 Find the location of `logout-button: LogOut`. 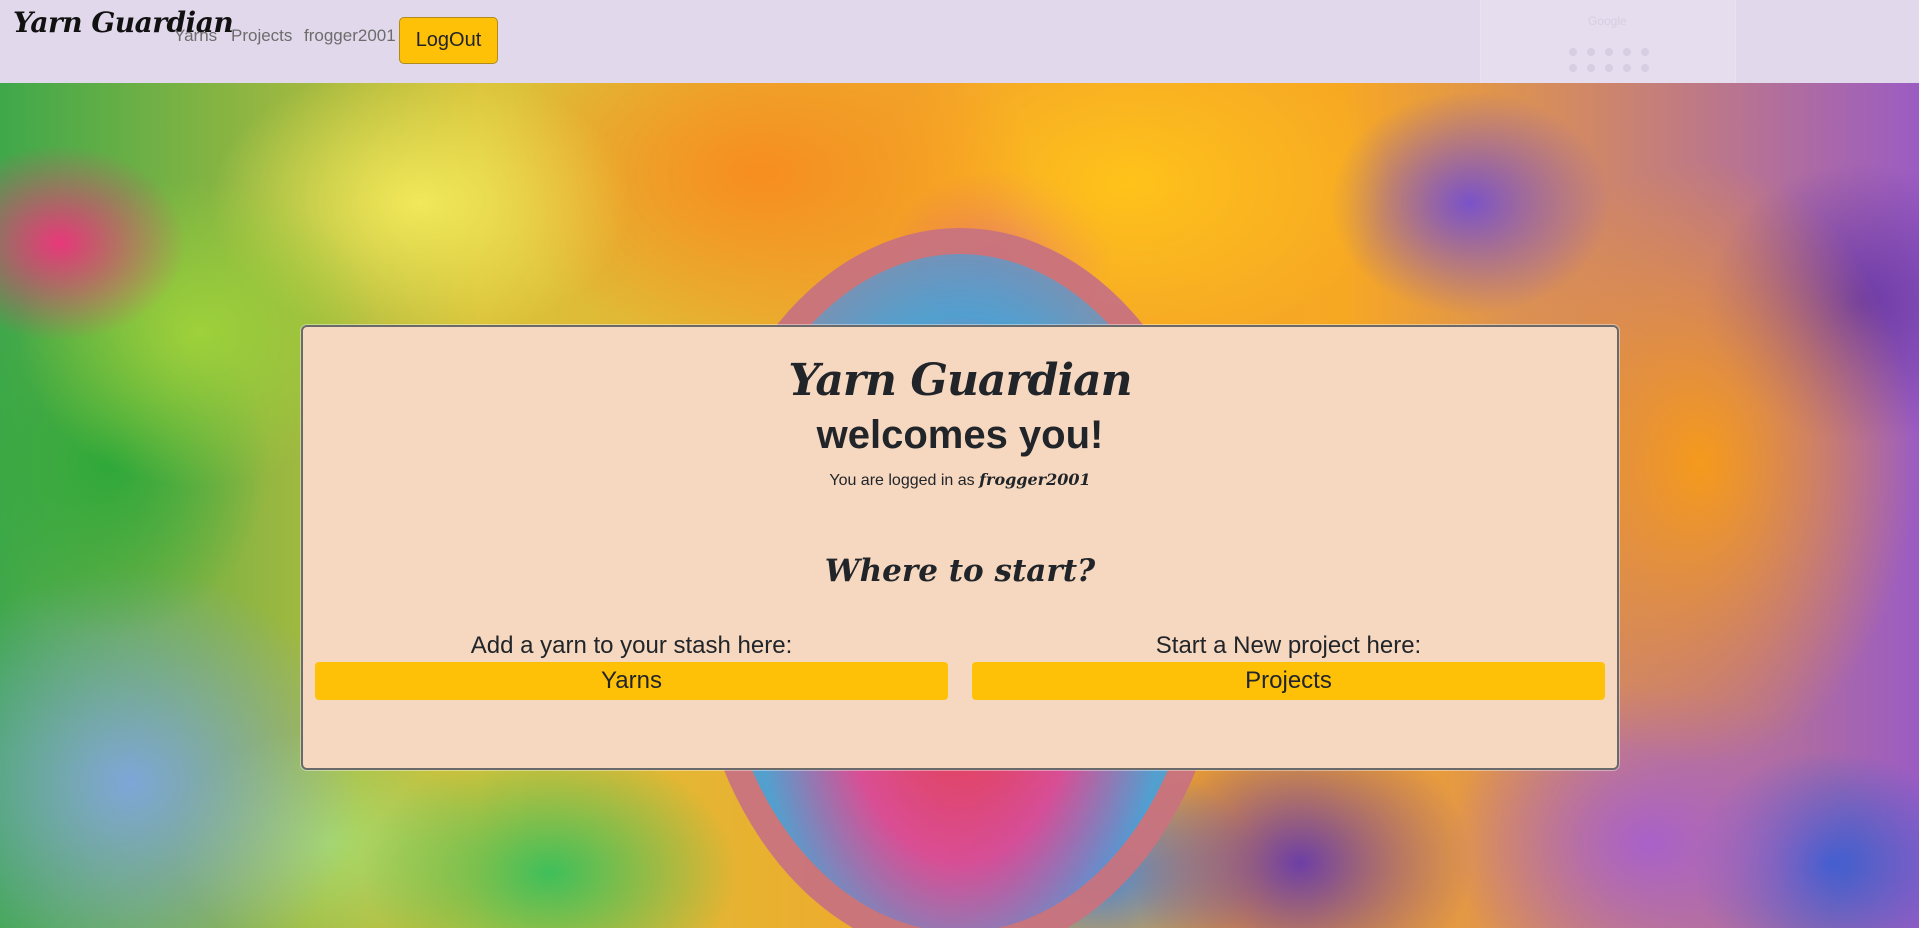

logout-button: LogOut is located at coordinates (448, 40).